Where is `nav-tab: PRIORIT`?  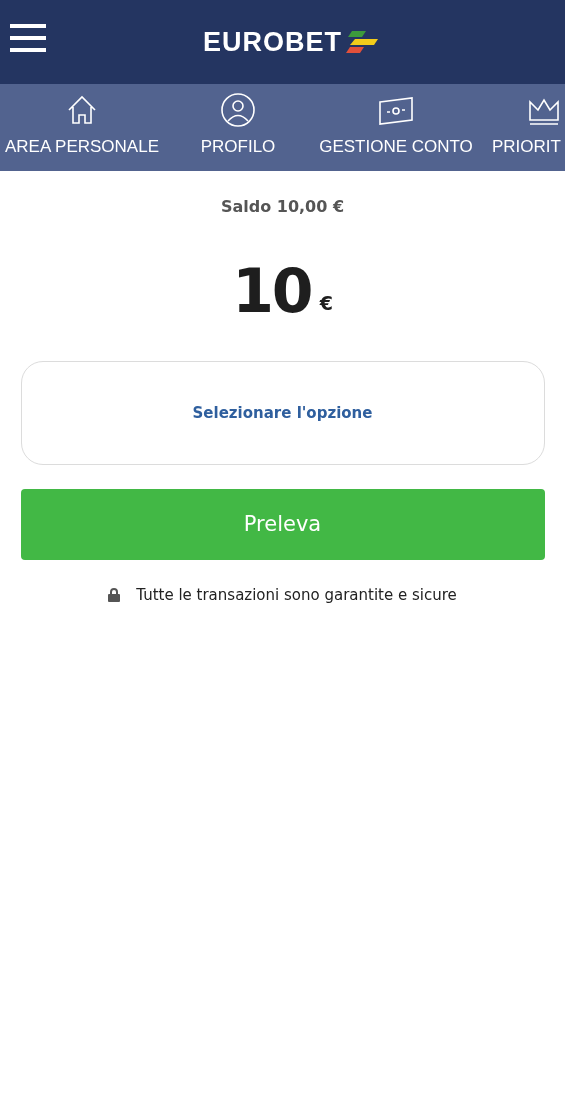 nav-tab: PRIORIT is located at coordinates (522, 127).